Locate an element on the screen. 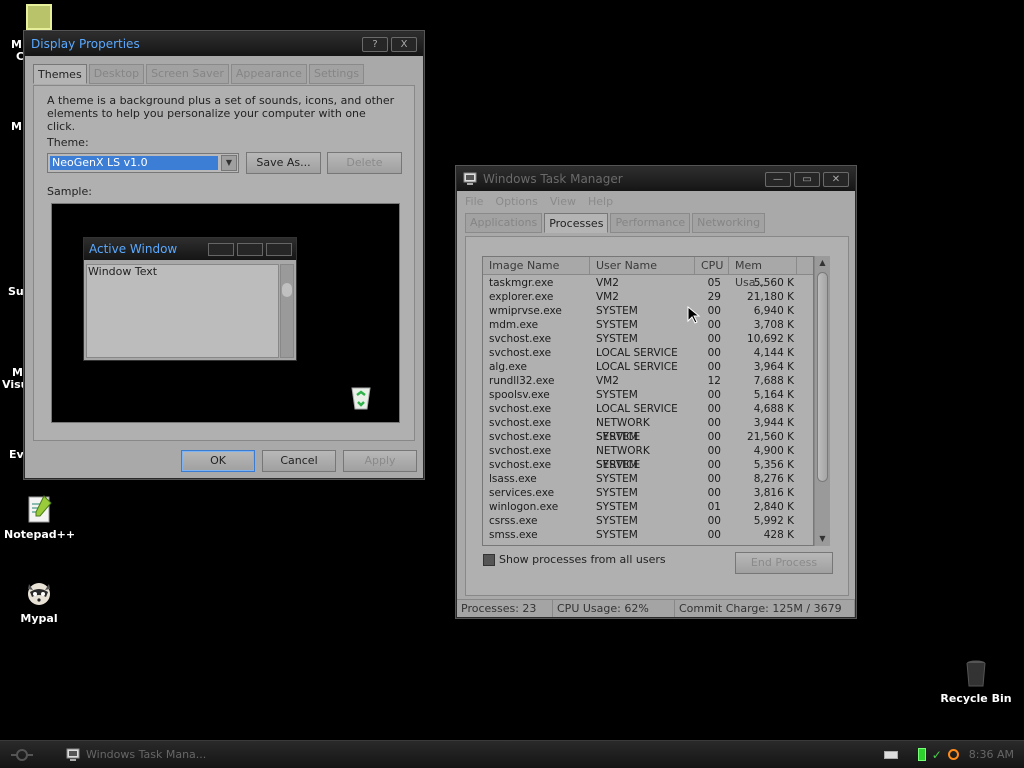 The image size is (1024, 768). cell-image: services.exe is located at coordinates (522, 493).